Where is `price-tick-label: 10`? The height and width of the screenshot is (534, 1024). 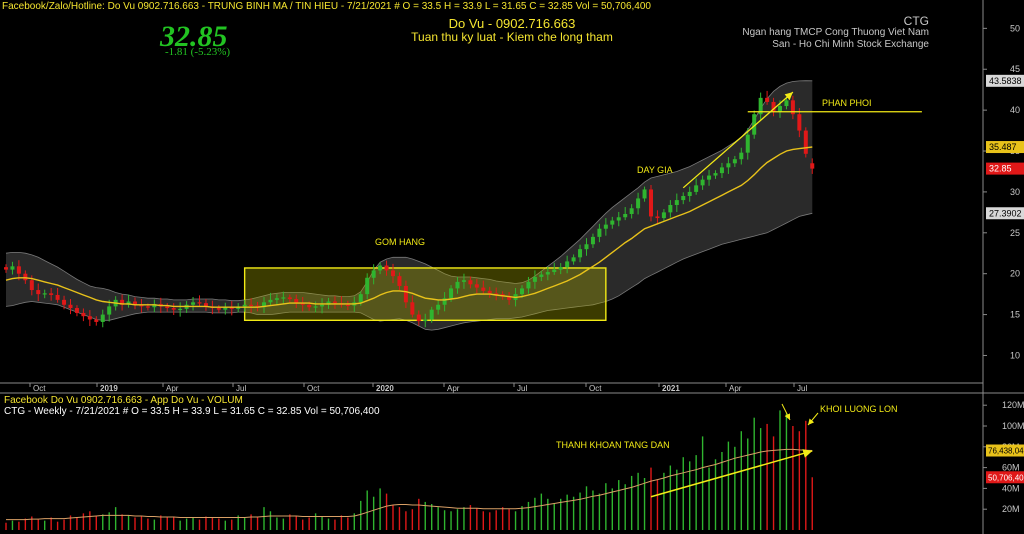 price-tick-label: 10 is located at coordinates (1015, 355).